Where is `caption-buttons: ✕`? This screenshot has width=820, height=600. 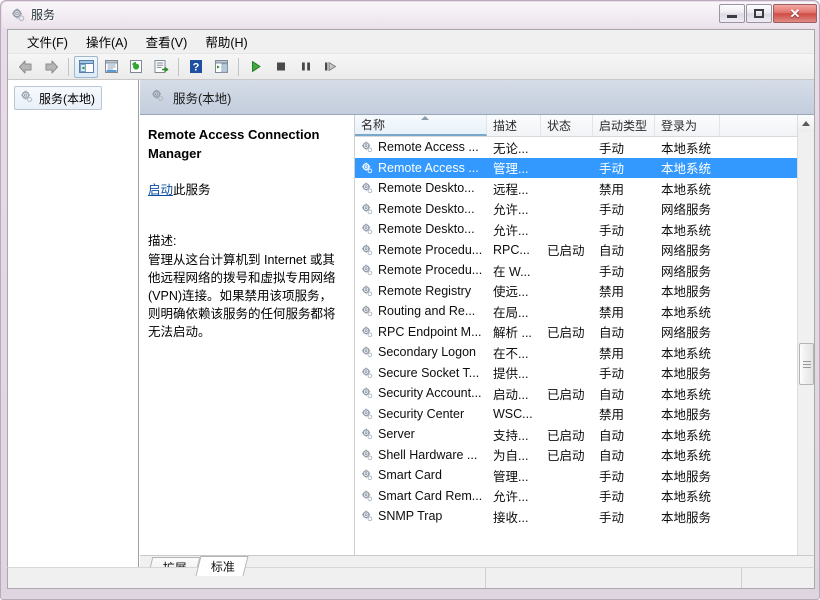
caption-buttons: ✕ is located at coordinates (768, 13).